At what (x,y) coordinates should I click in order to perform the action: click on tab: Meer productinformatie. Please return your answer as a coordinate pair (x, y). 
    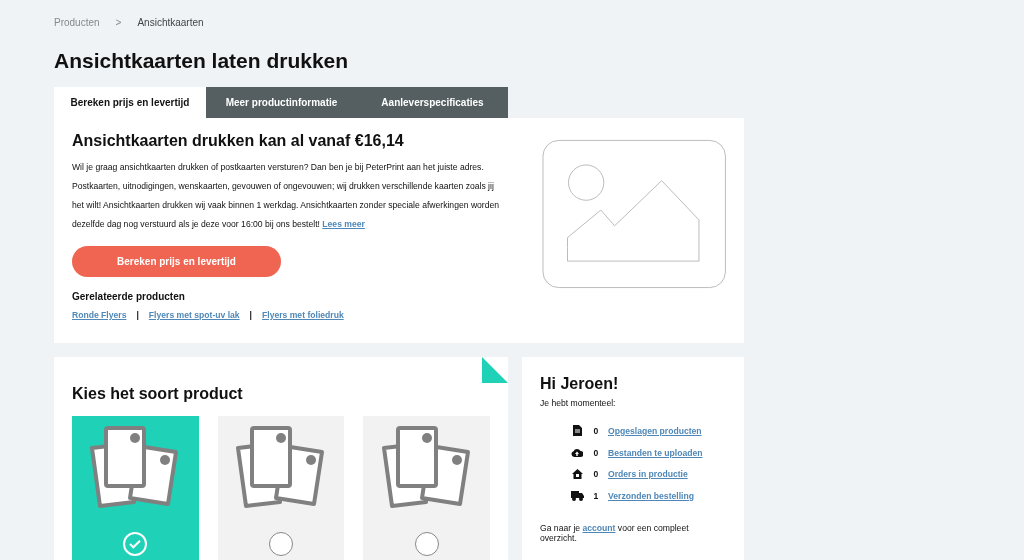
    Looking at the image, I should click on (281, 102).